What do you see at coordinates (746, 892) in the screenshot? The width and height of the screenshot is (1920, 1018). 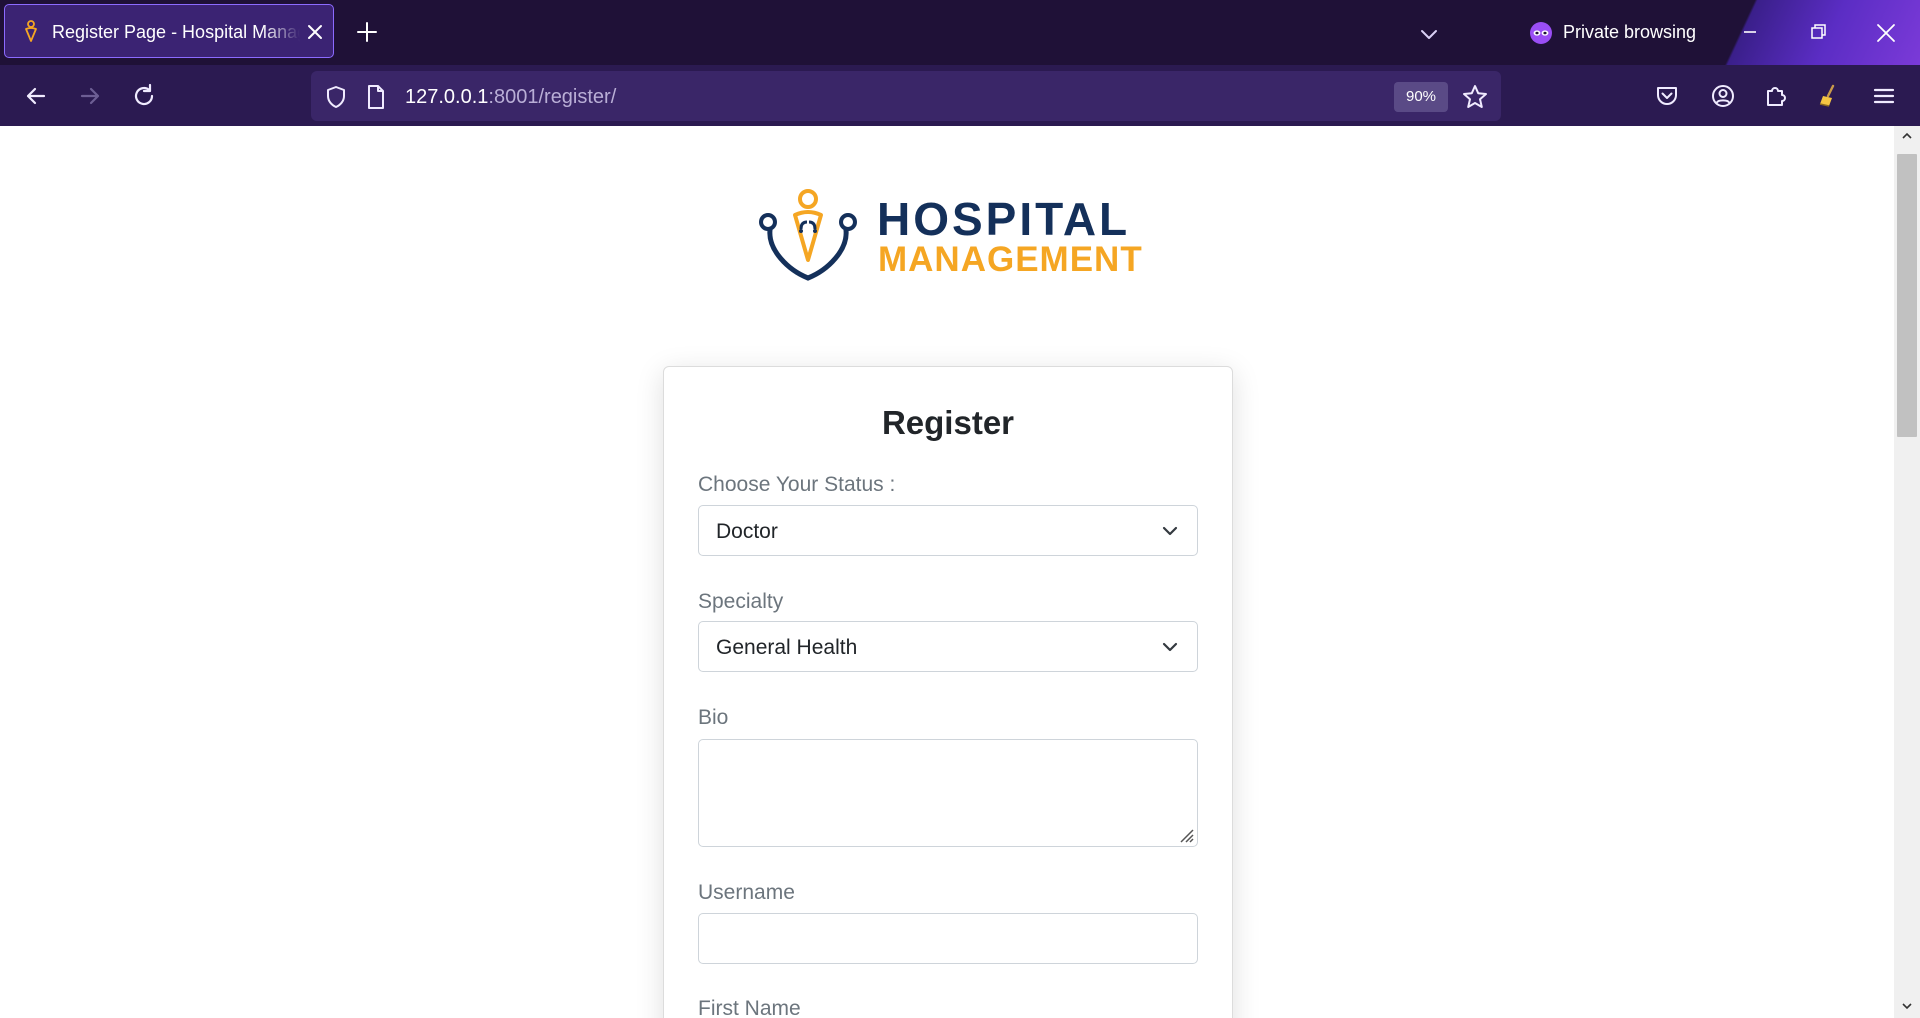 I see `username-label: Username` at bounding box center [746, 892].